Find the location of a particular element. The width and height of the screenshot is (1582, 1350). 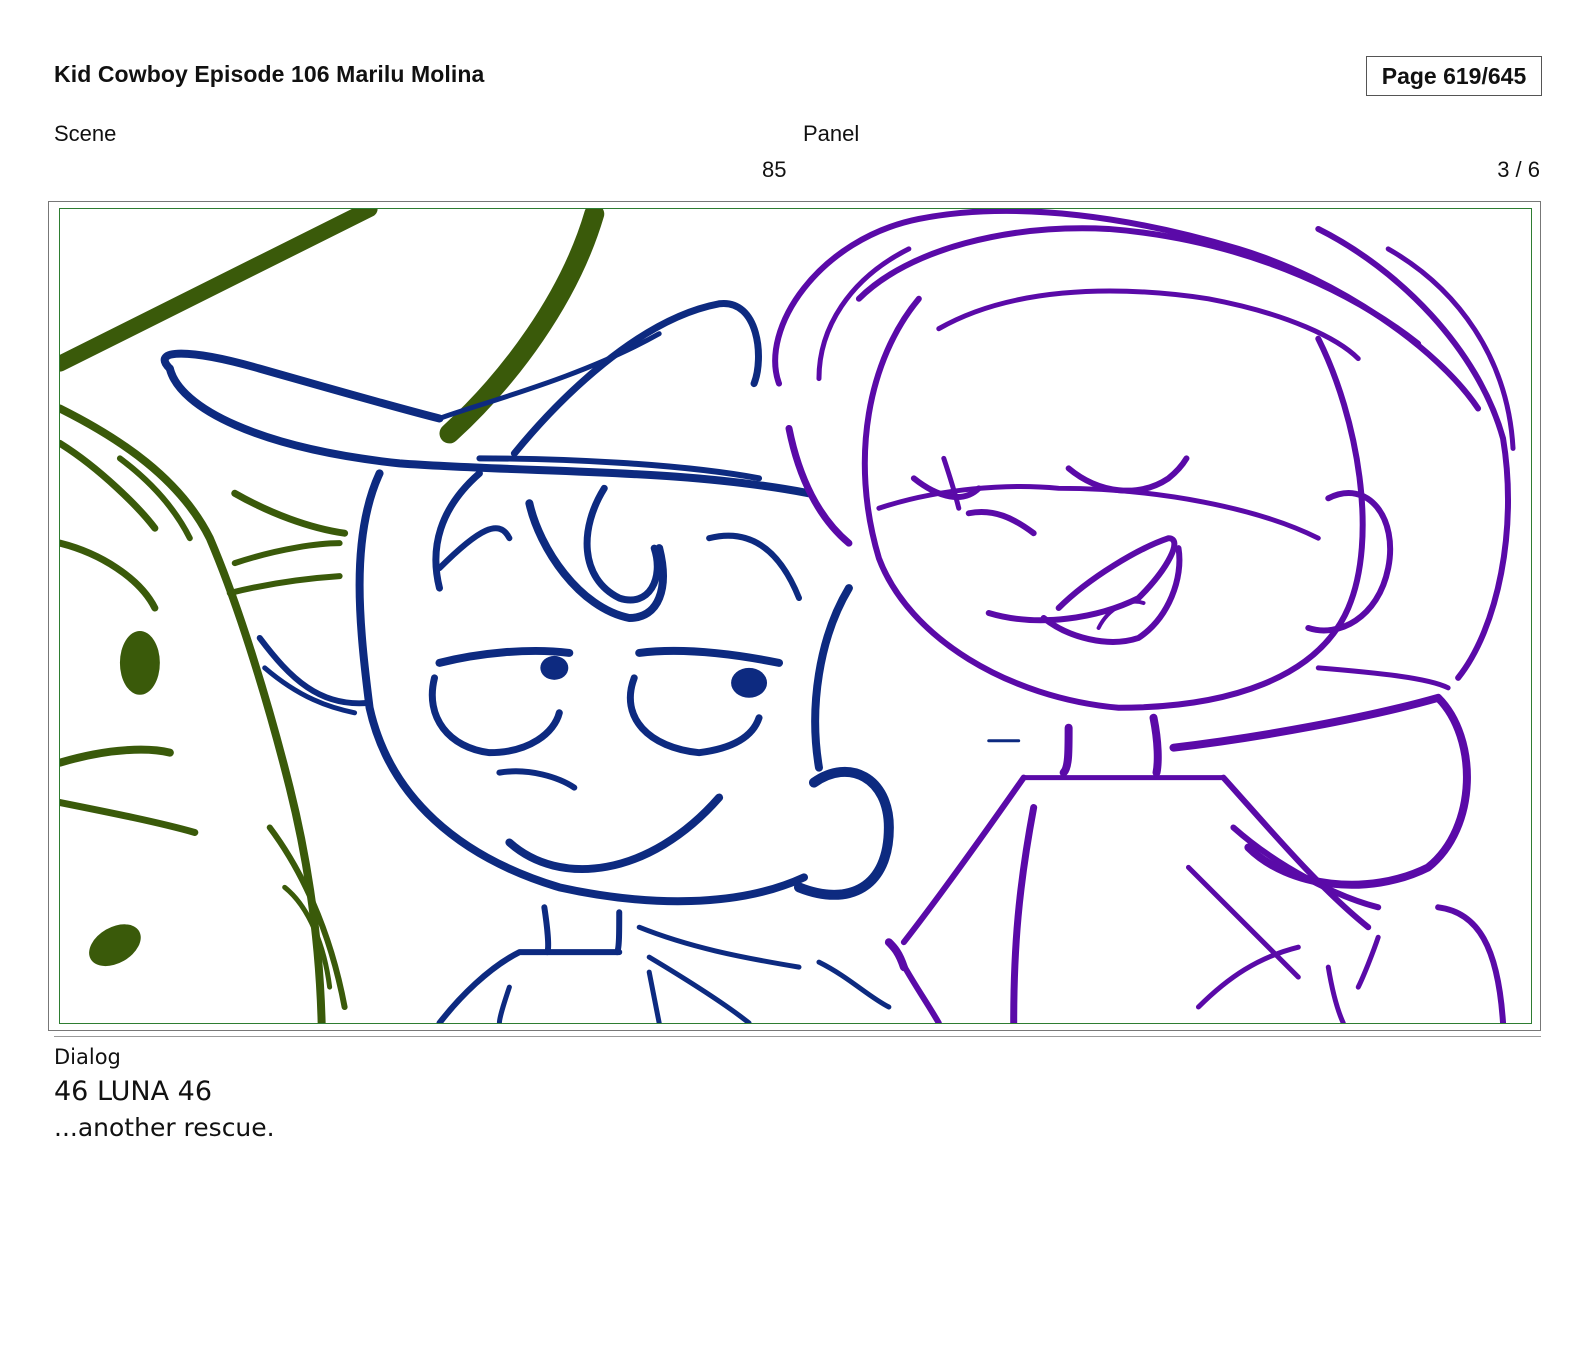

dialog-divider is located at coordinates (797, 1036).